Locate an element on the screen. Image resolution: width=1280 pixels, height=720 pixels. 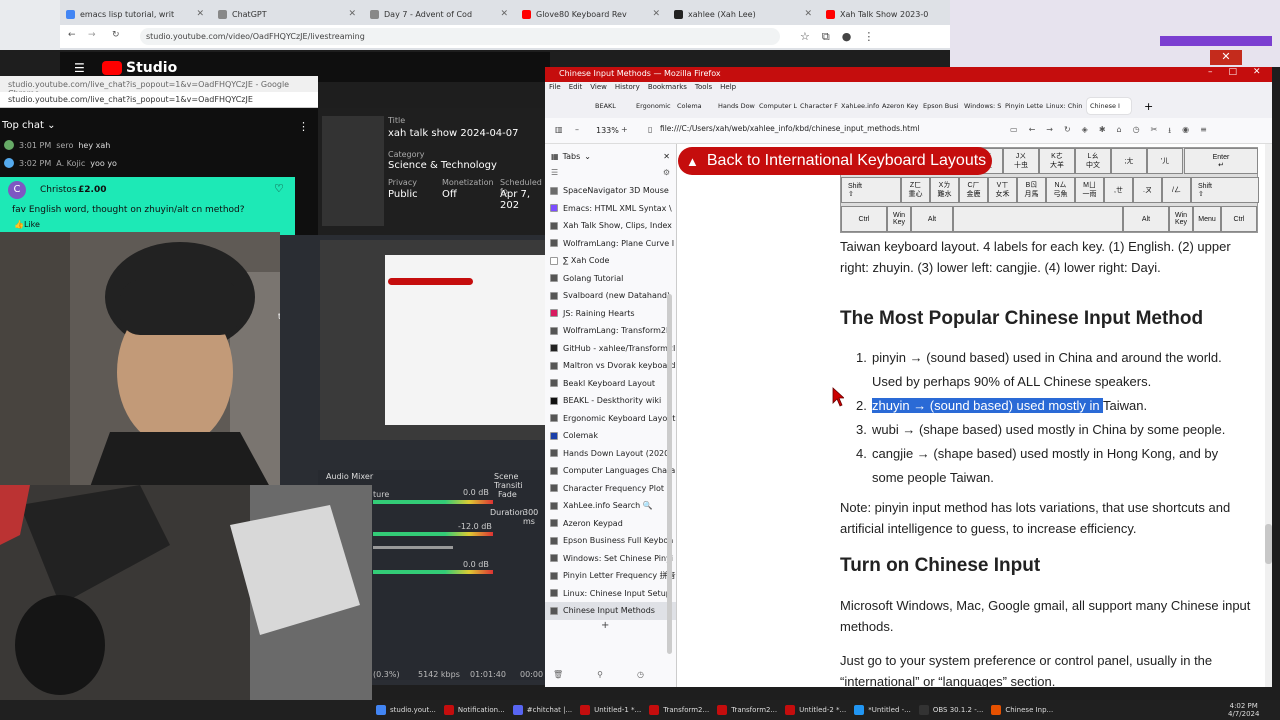
menu-item: View is located at coordinates (598, 88).